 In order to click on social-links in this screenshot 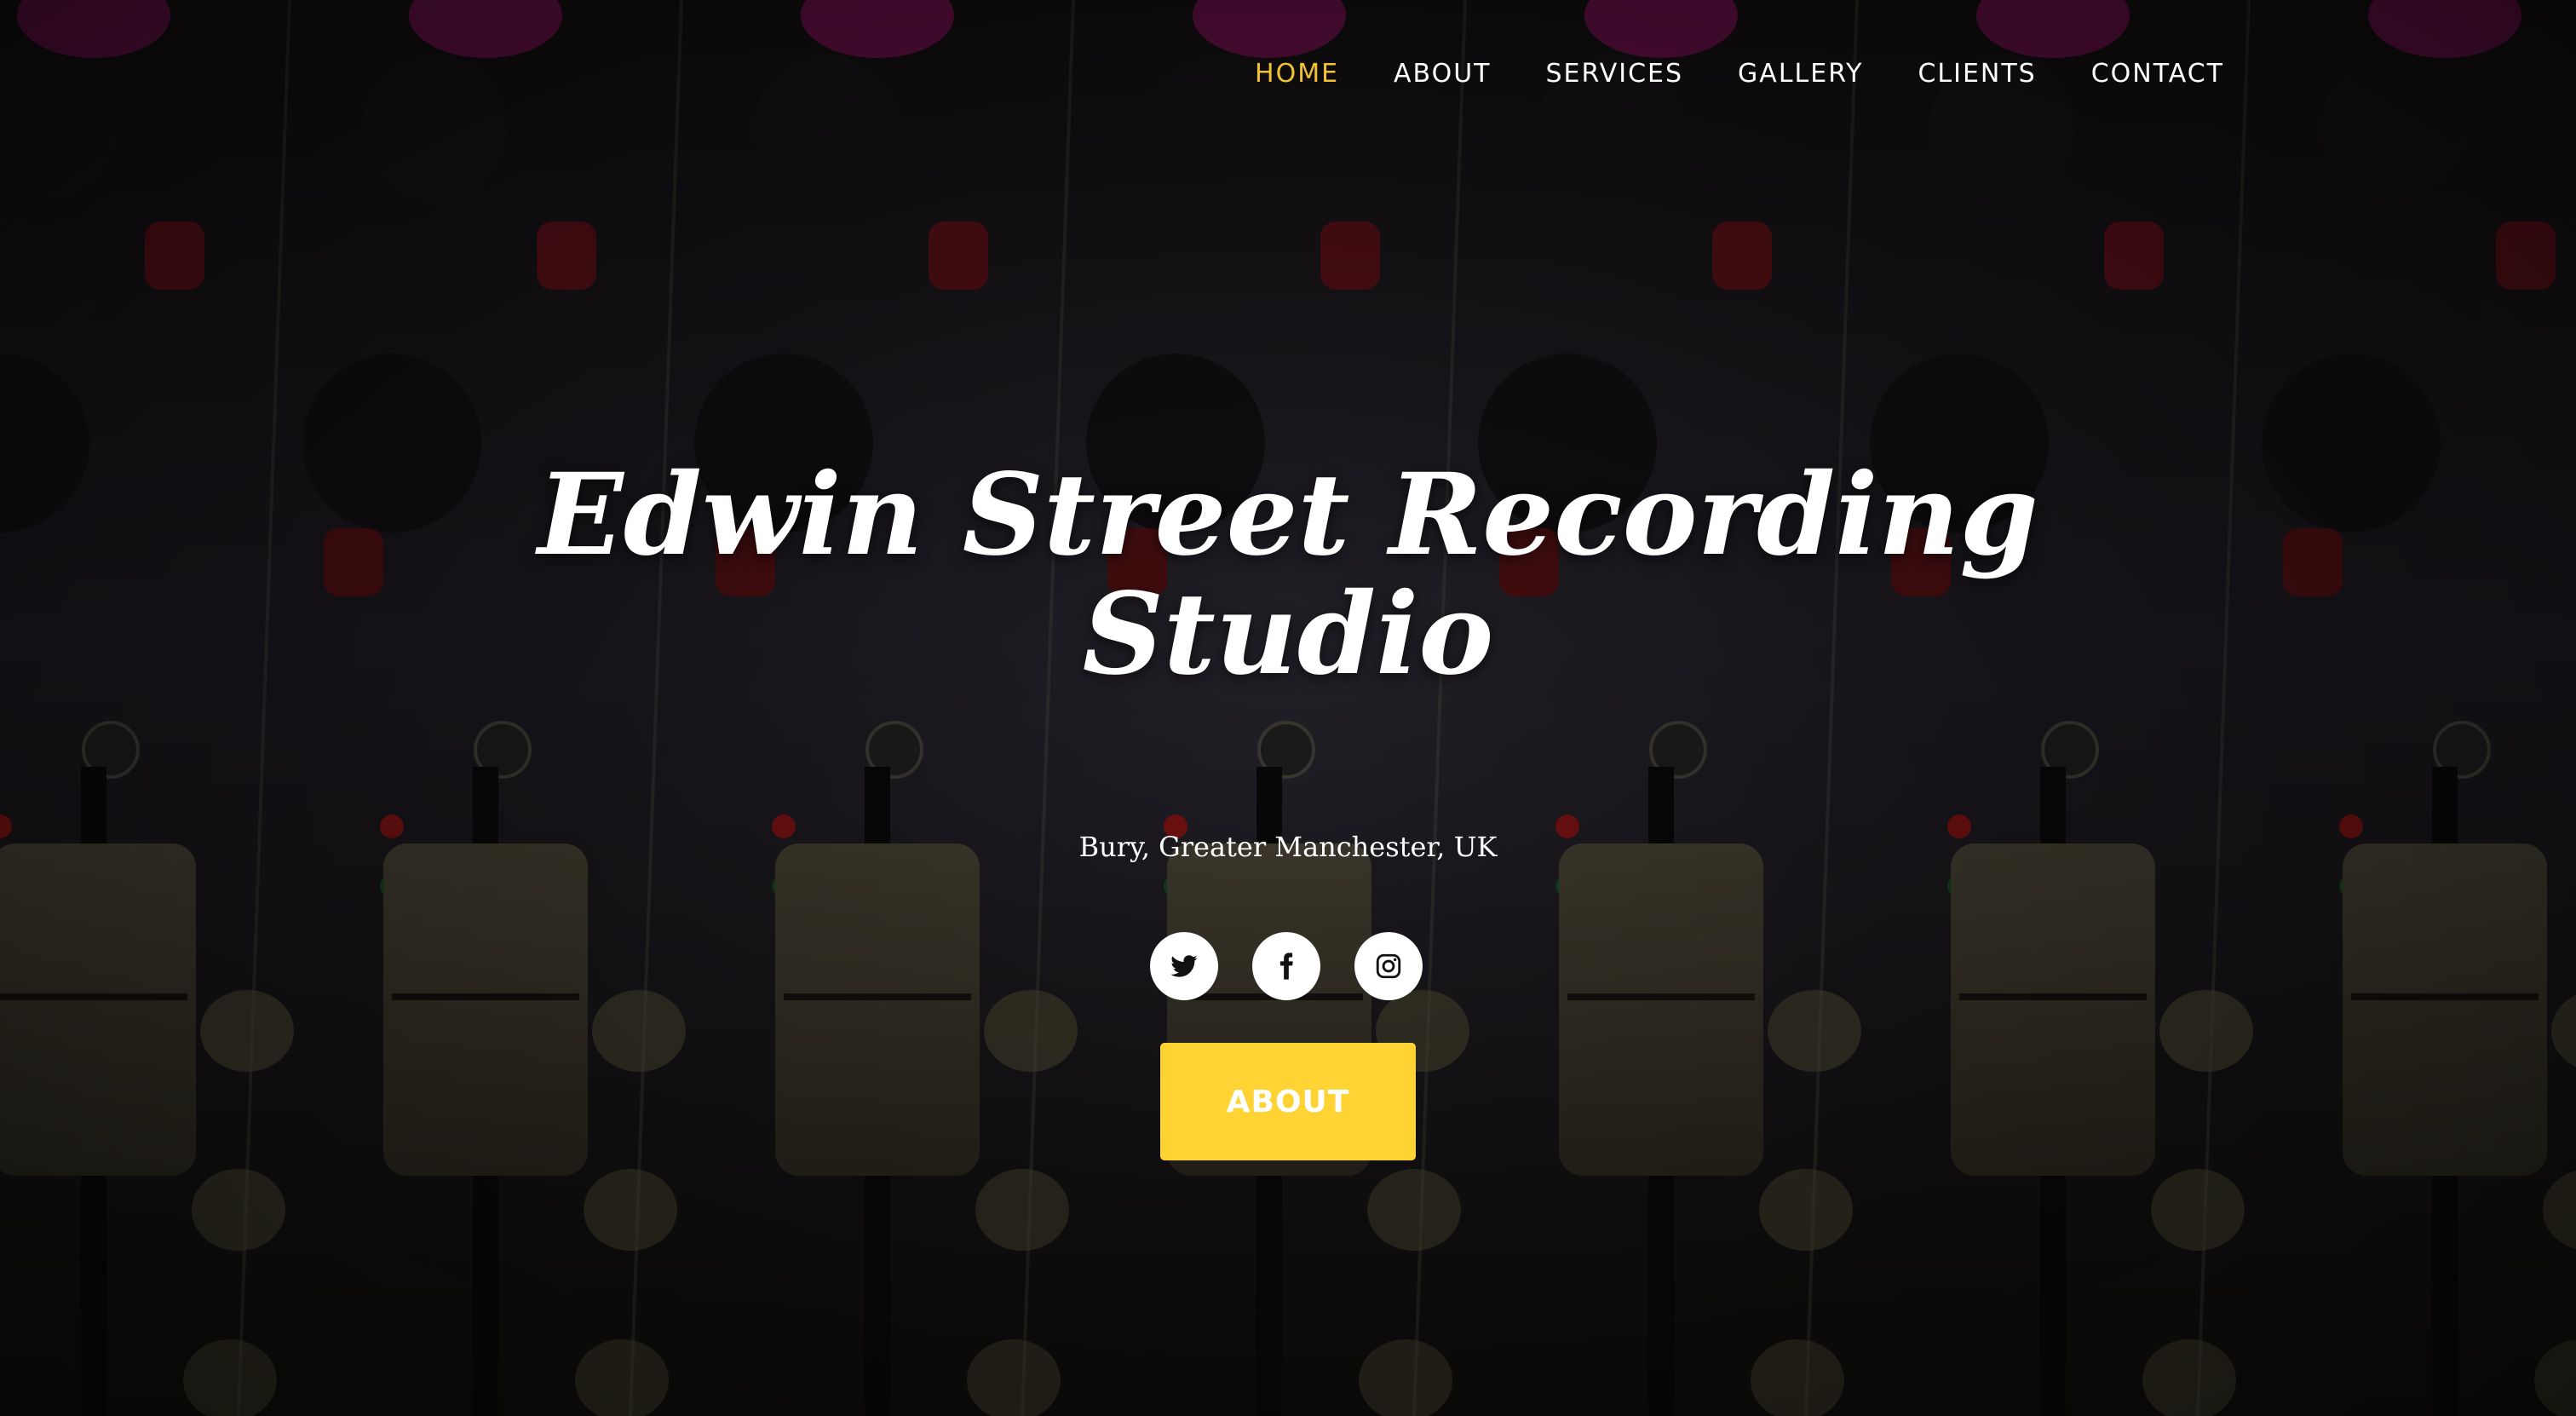, I will do `click(1287, 966)`.